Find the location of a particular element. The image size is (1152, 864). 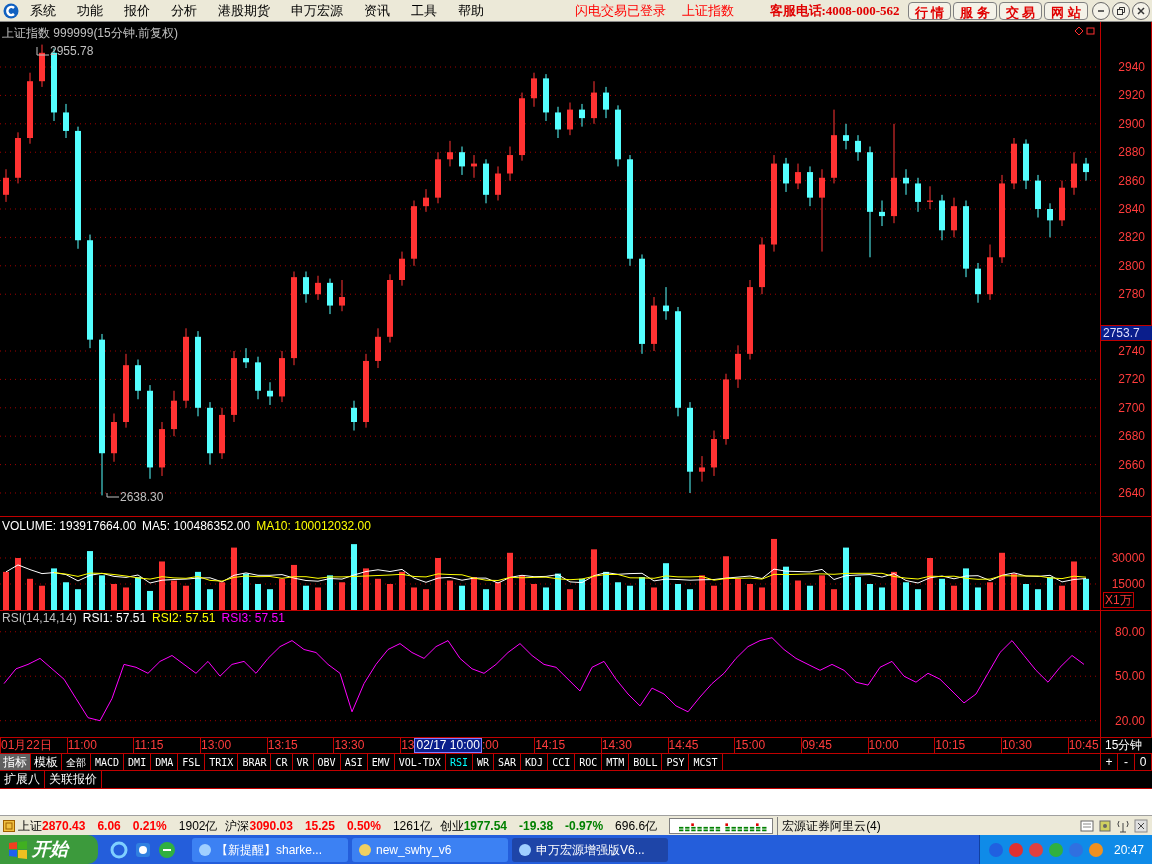

link-button: 交 易 is located at coordinates (1020, 10).